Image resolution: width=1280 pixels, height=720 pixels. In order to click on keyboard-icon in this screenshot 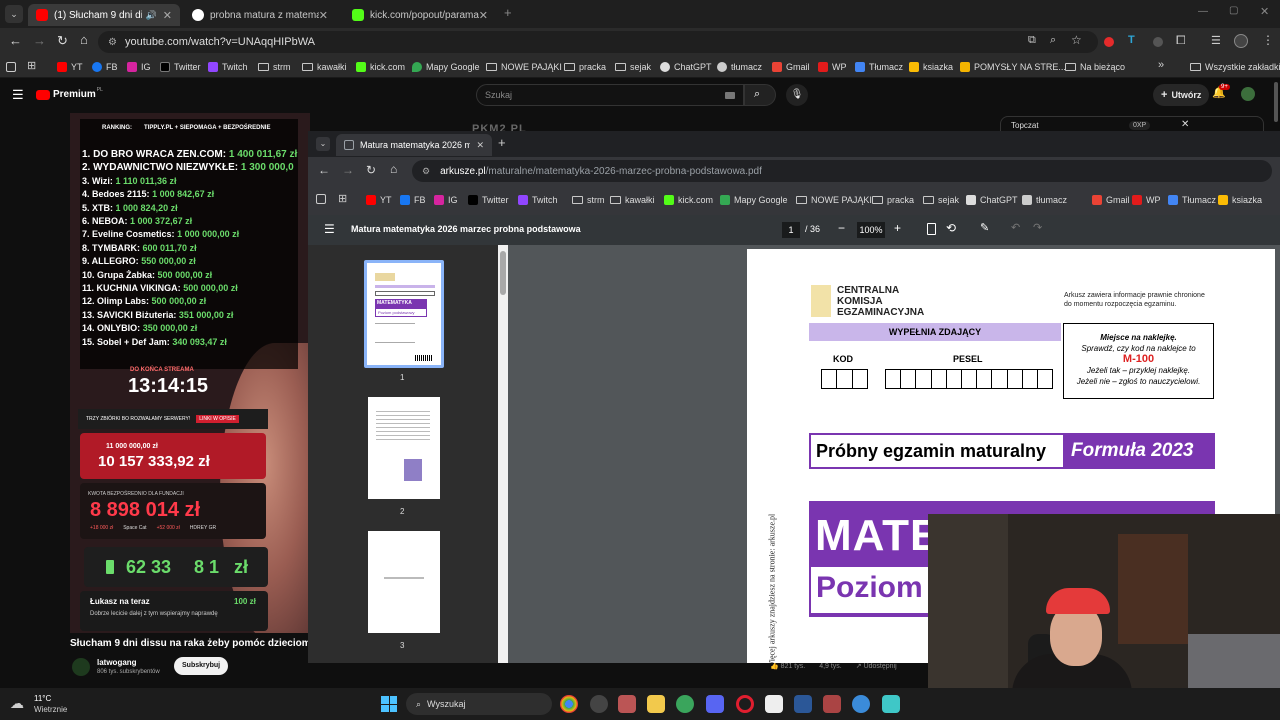, I will do `click(730, 95)`.